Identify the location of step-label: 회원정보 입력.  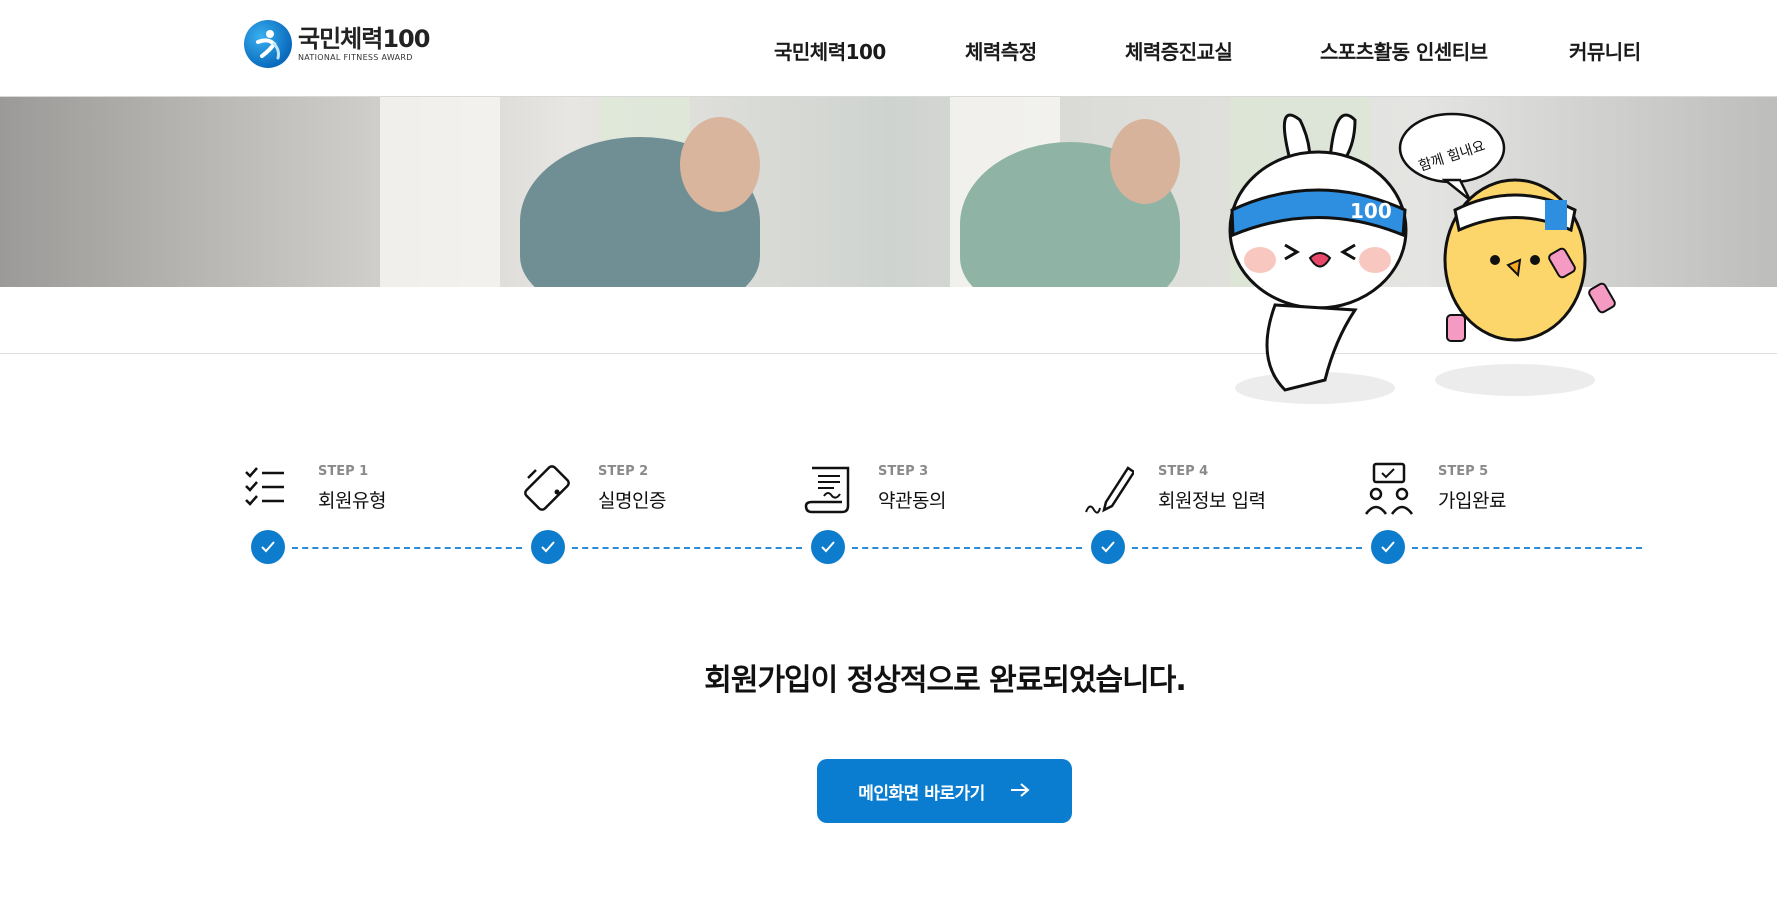
(1212, 501).